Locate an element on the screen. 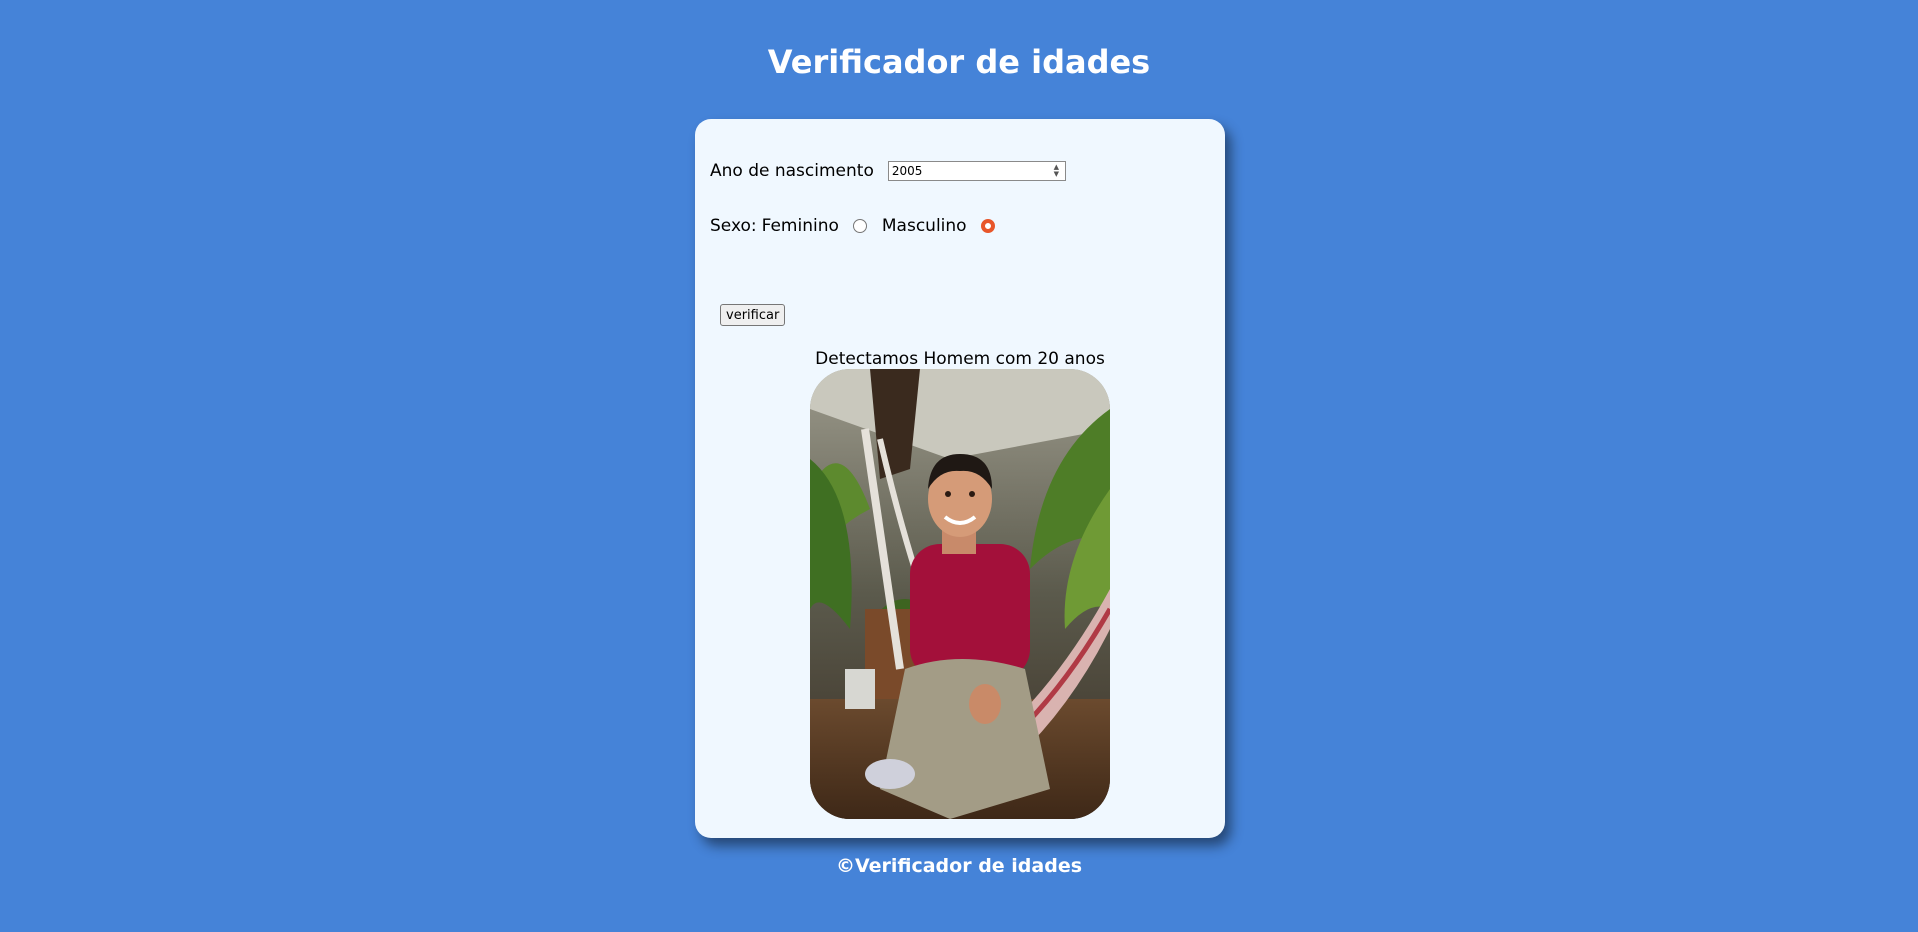  chevron-down-icon: ▼ is located at coordinates (1056, 174).